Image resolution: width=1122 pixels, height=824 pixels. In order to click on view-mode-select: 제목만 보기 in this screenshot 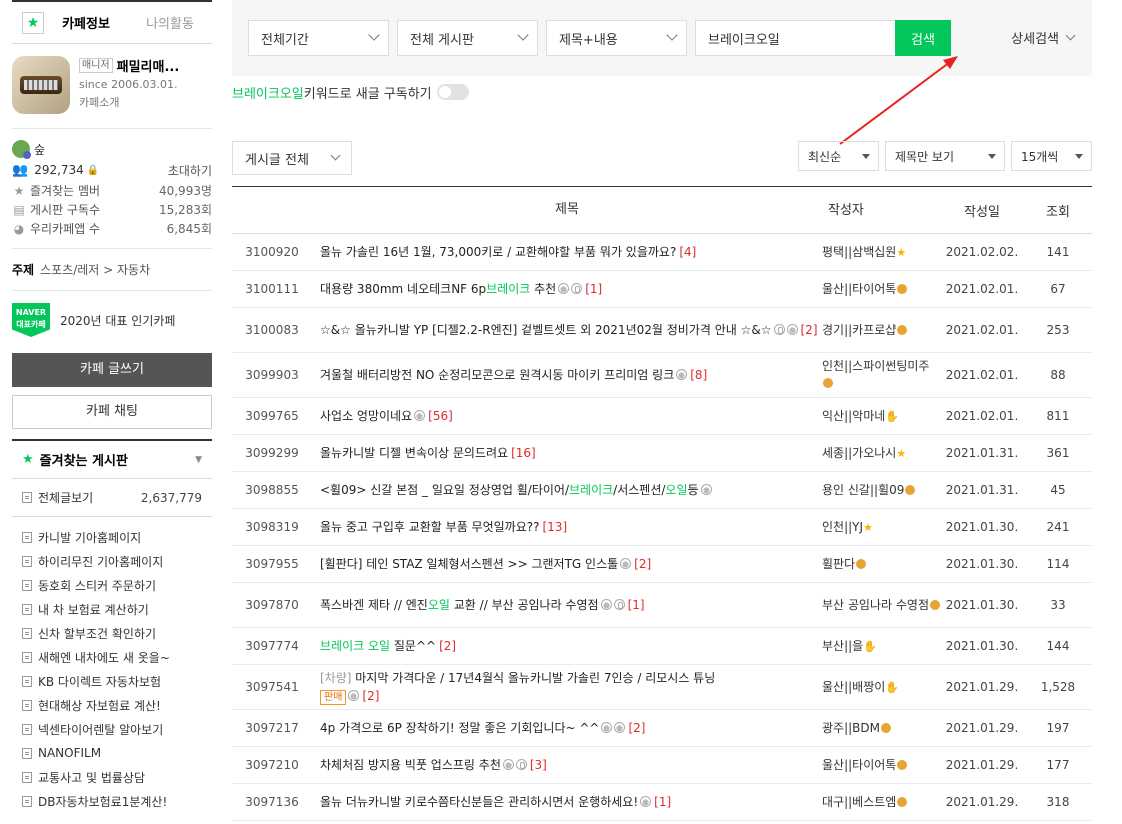, I will do `click(945, 156)`.